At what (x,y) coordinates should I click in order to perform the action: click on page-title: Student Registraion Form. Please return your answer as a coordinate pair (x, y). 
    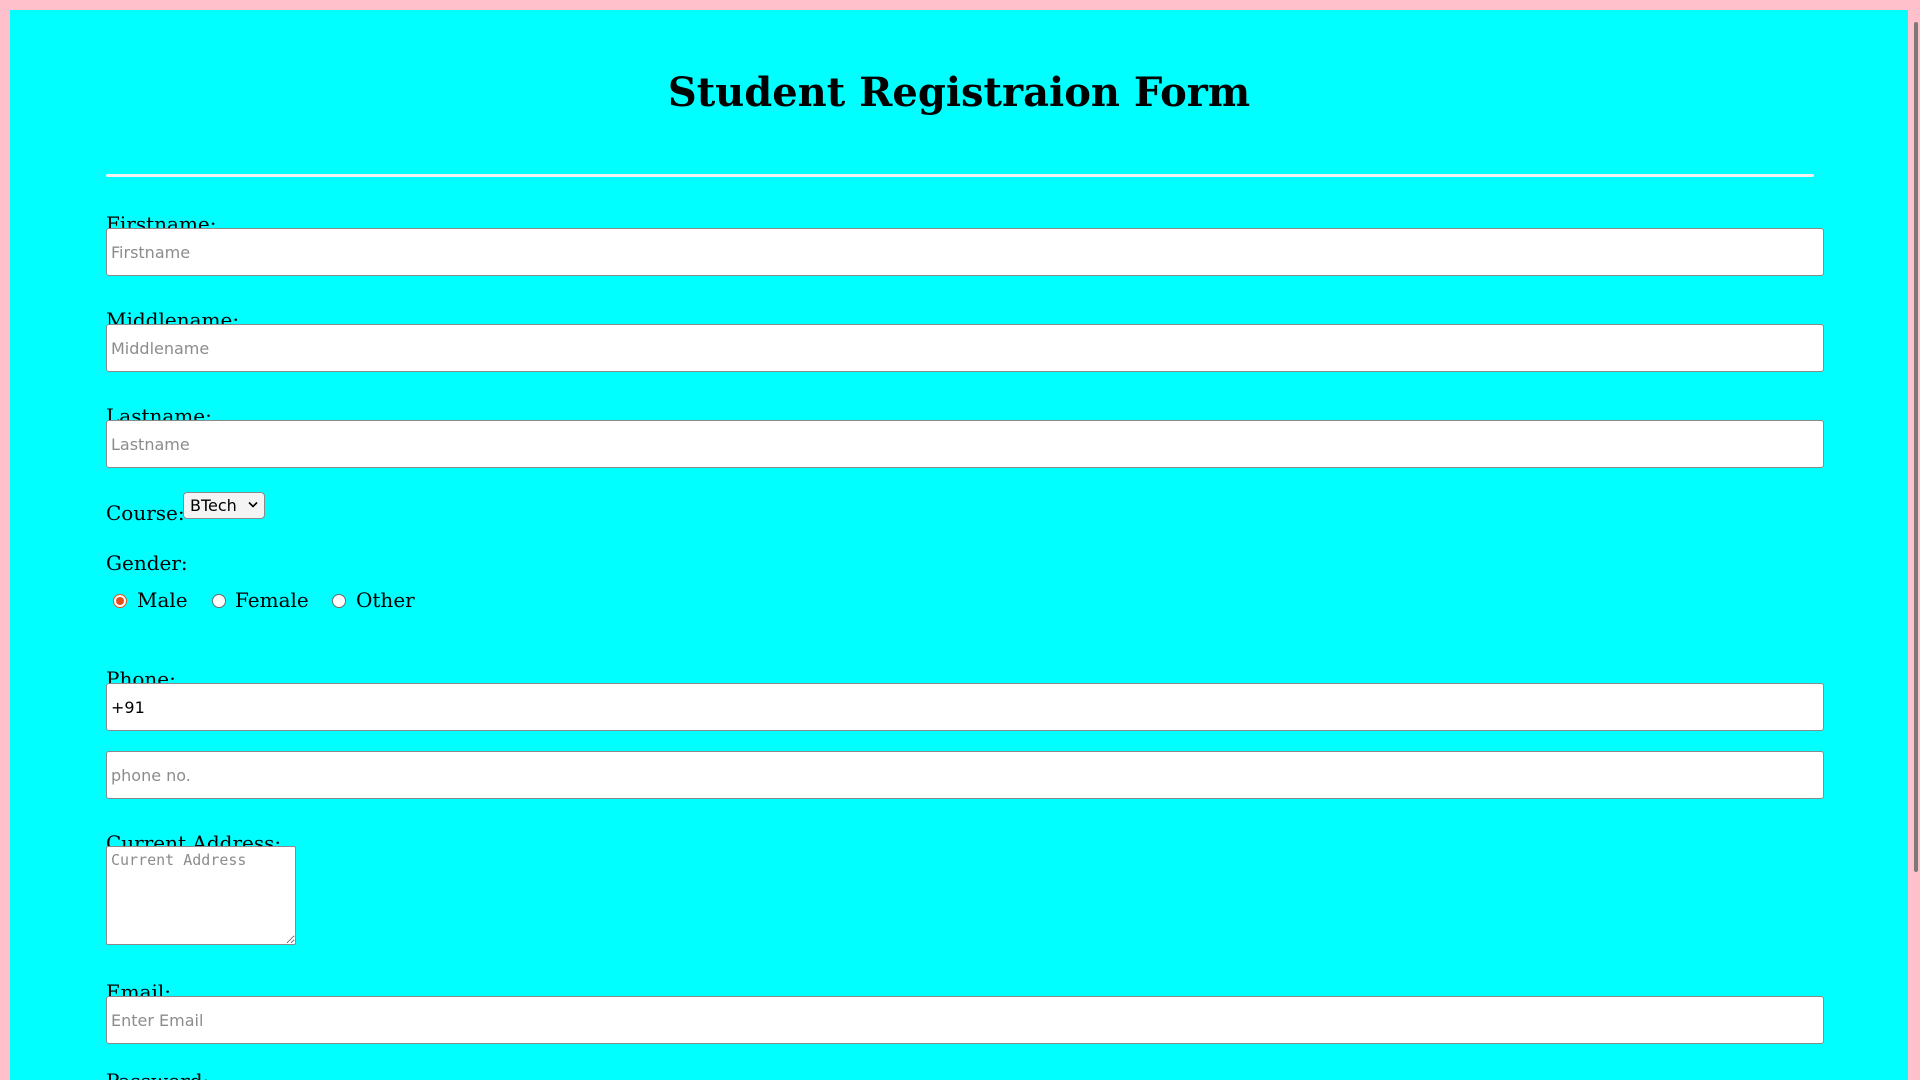
    Looking at the image, I should click on (959, 92).